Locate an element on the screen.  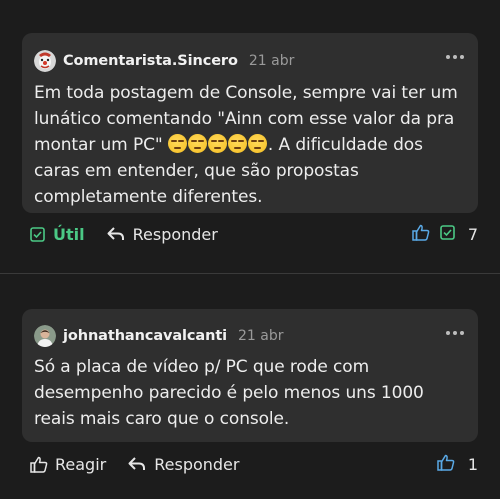
useful-button: Útil is located at coordinates (57, 234).